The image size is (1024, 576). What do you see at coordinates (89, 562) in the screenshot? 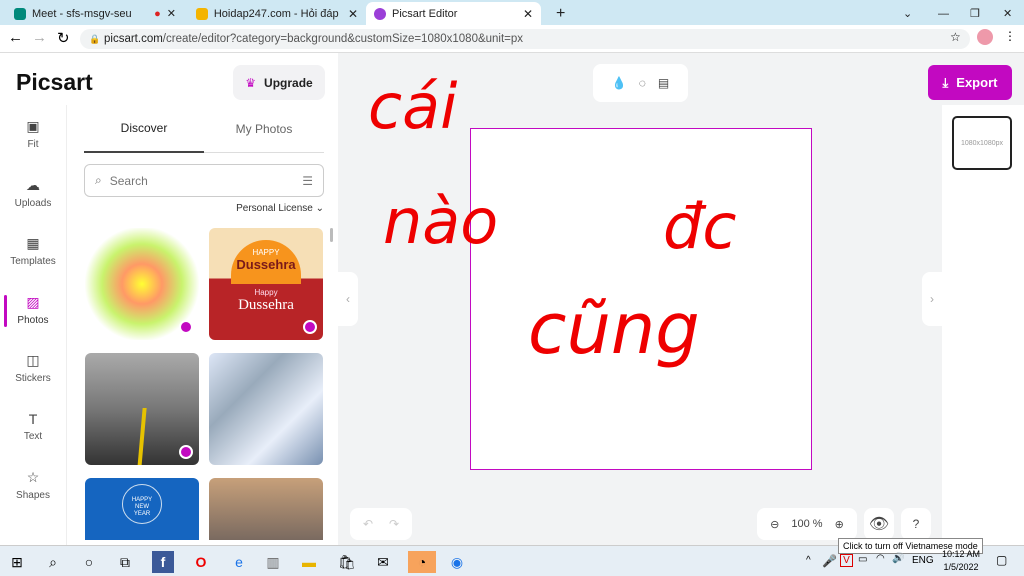
I see `cortana-icon: ○` at bounding box center [89, 562].